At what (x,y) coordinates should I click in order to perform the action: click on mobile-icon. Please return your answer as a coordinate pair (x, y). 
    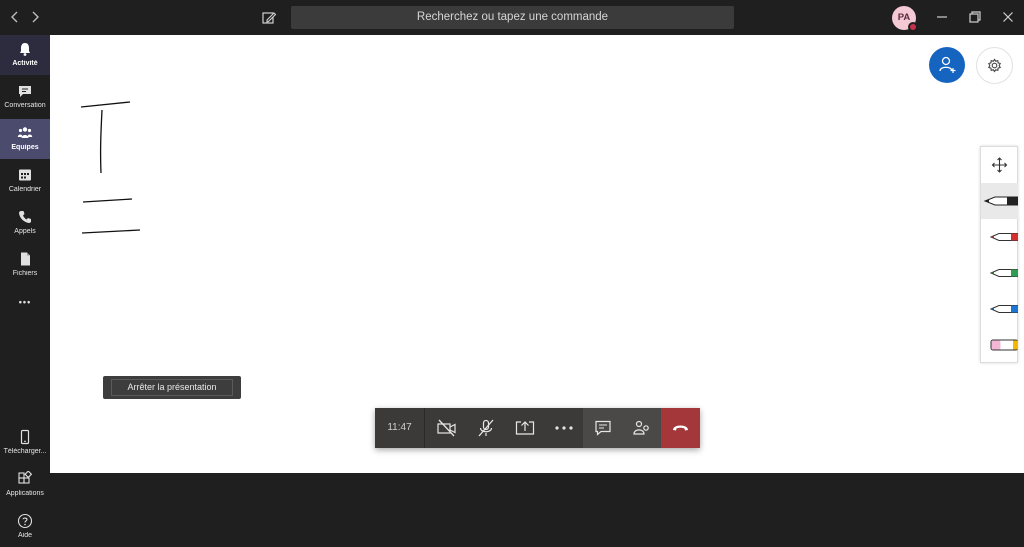
    Looking at the image, I should click on (25, 437).